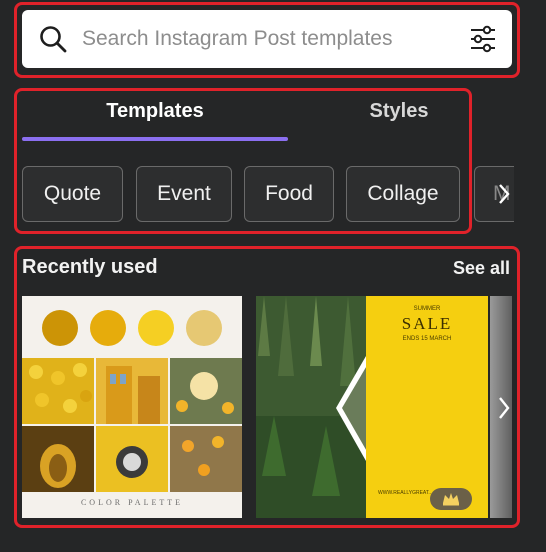 This screenshot has height=552, width=546. What do you see at coordinates (494, 194) in the screenshot?
I see `chips-scroll-next: M` at bounding box center [494, 194].